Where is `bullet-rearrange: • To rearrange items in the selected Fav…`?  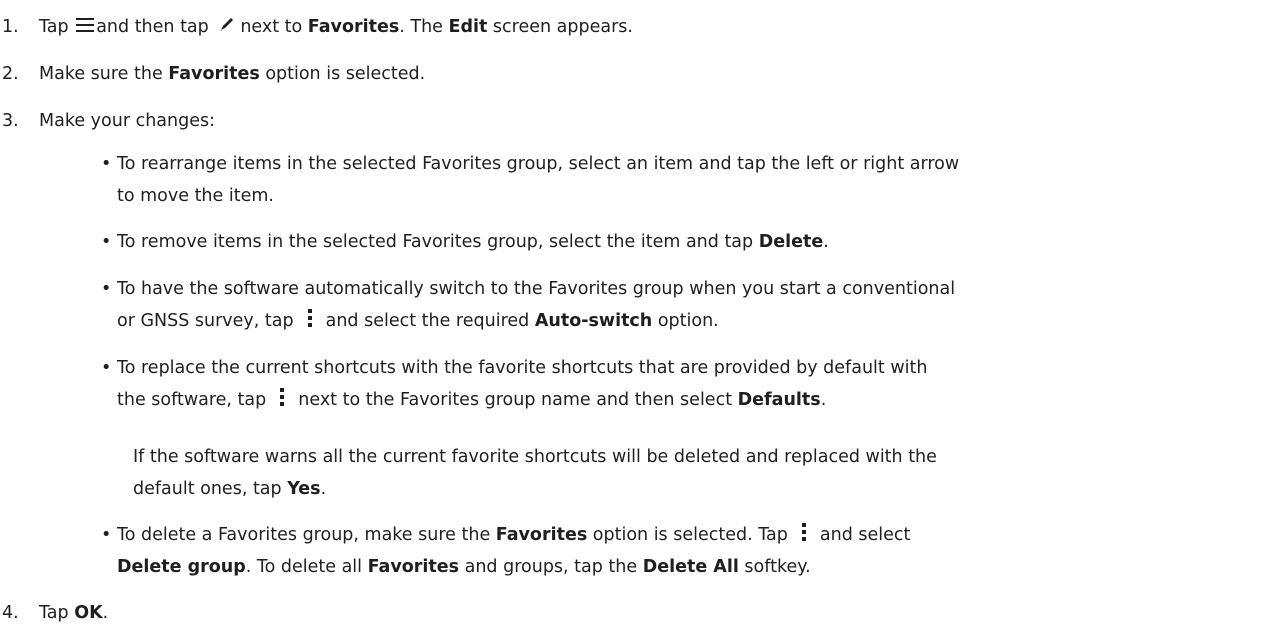
bullet-rearrange: • To rearrange items in the selected Fav… is located at coordinates (530, 180).